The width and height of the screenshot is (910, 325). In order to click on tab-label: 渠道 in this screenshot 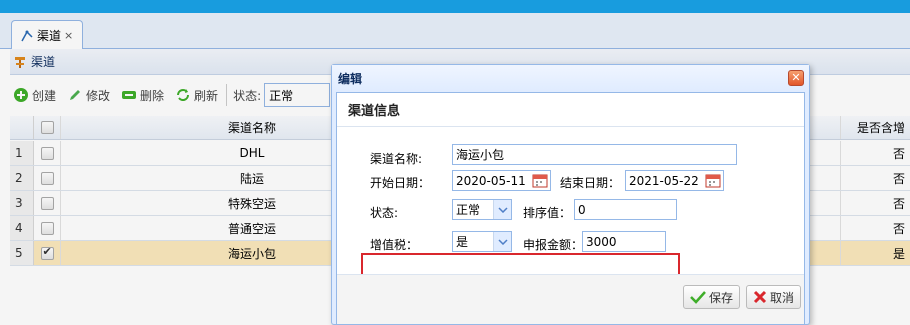, I will do `click(49, 36)`.